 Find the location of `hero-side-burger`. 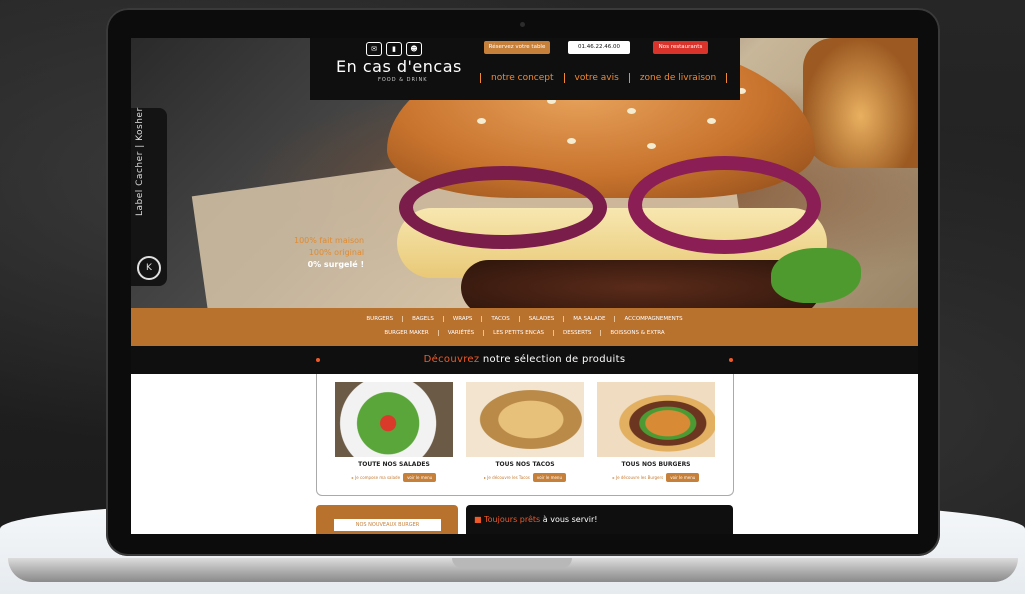

hero-side-burger is located at coordinates (860, 103).